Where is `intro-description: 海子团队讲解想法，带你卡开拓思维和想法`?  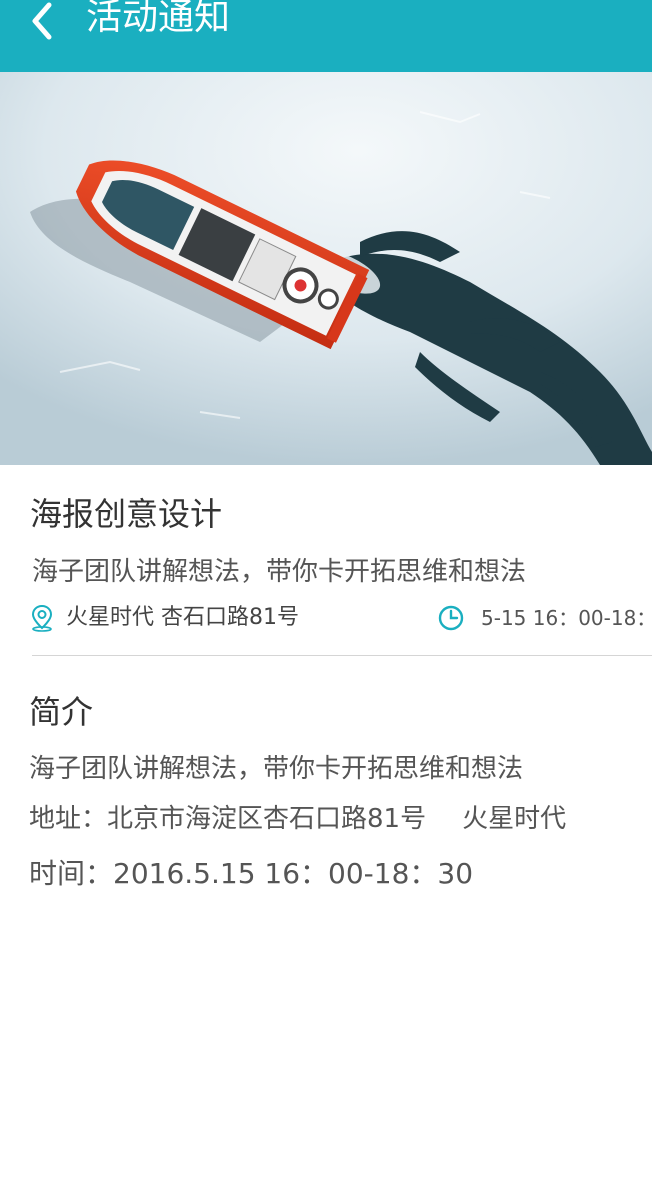 intro-description: 海子团队讲解想法，带你卡开拓思维和想法 is located at coordinates (276, 769).